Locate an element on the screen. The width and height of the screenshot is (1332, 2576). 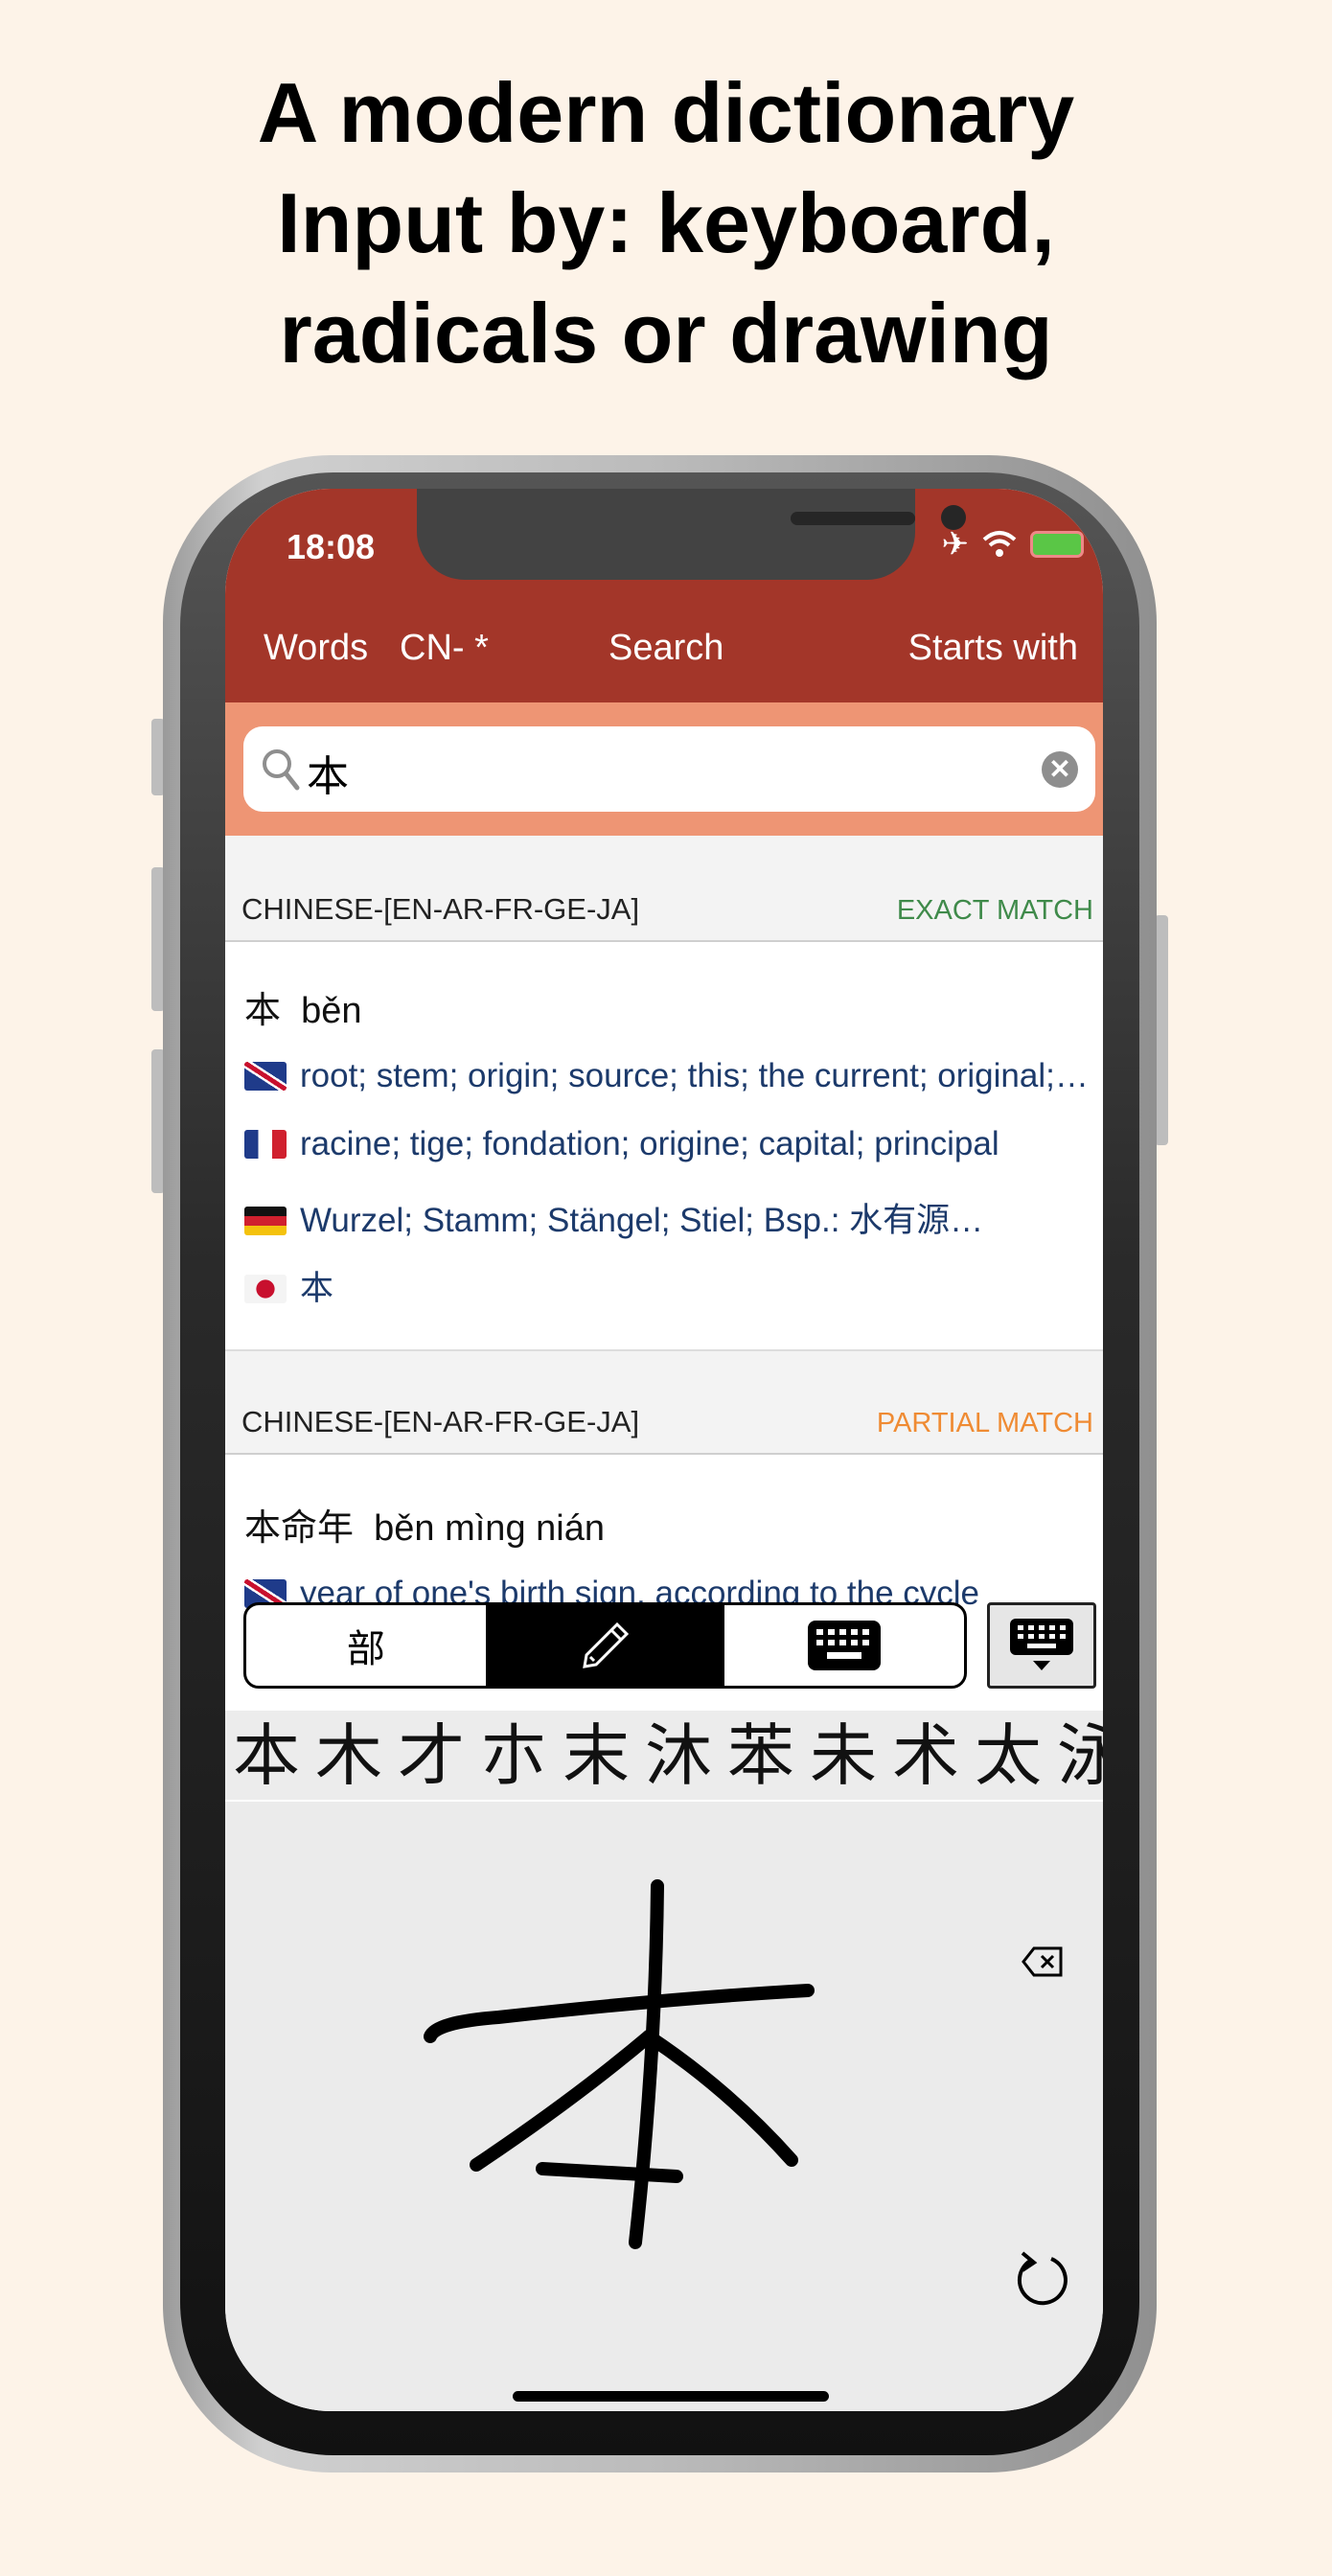
candidate: 木 is located at coordinates (349, 1755).